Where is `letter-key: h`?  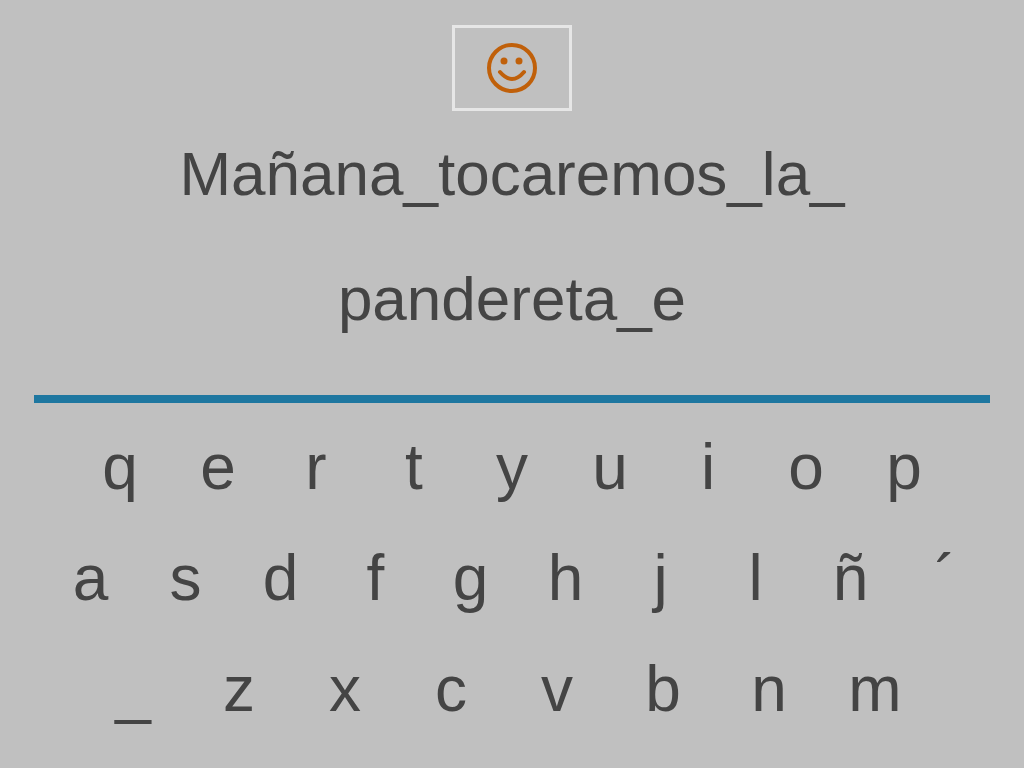
letter-key: h is located at coordinates (565, 577).